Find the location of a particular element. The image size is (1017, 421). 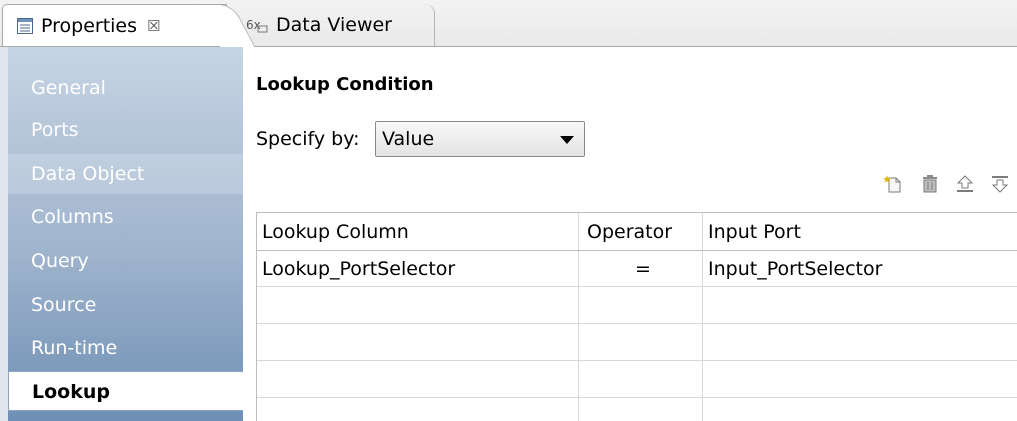

new-icon is located at coordinates (893, 186).